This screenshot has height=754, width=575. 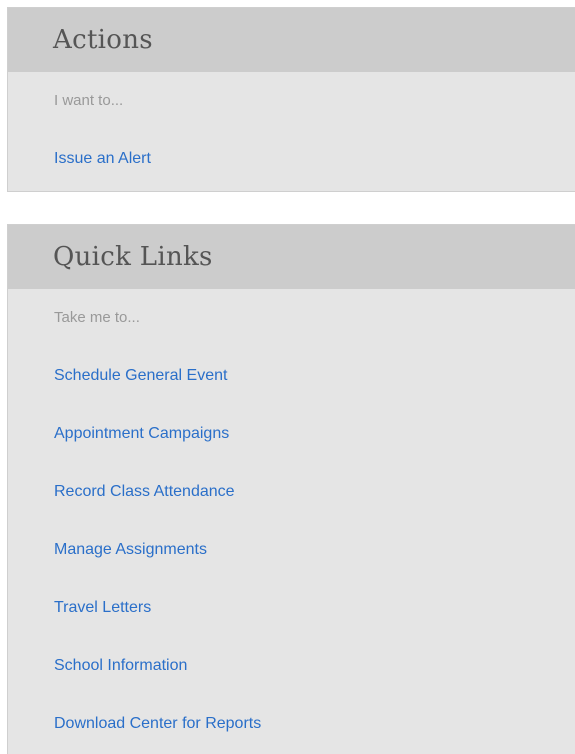 I want to click on manage-assignments-link: Manage Assignments, so click(x=130, y=549).